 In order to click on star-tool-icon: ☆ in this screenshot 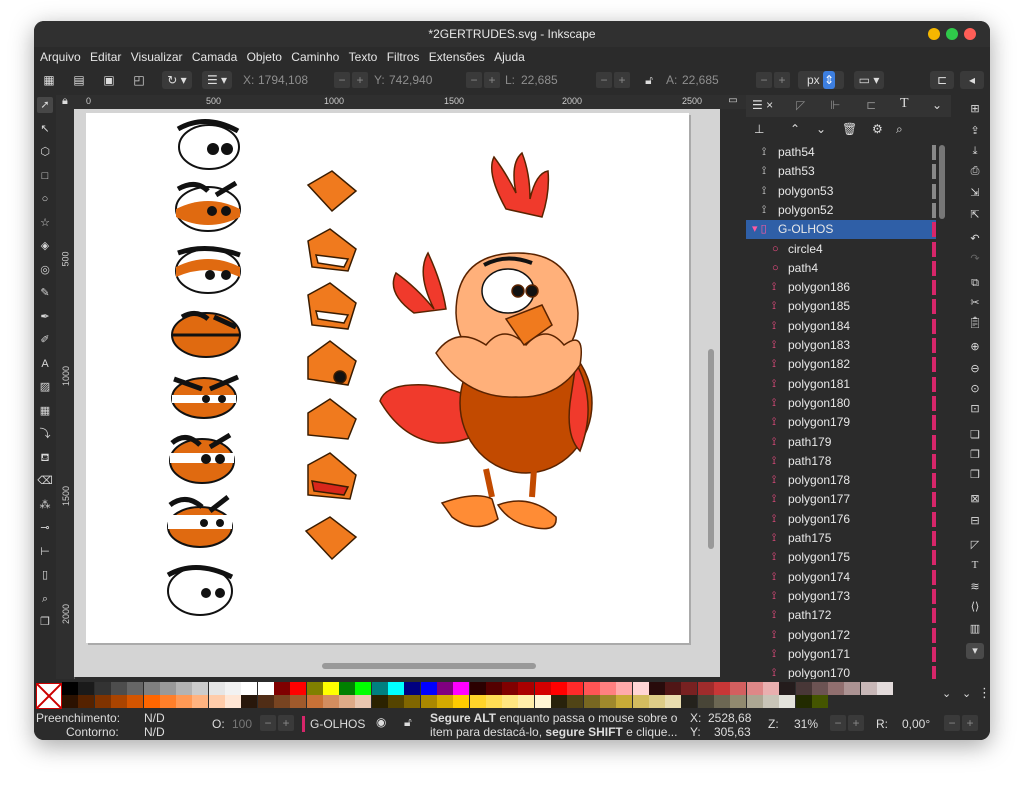, I will do `click(45, 223)`.